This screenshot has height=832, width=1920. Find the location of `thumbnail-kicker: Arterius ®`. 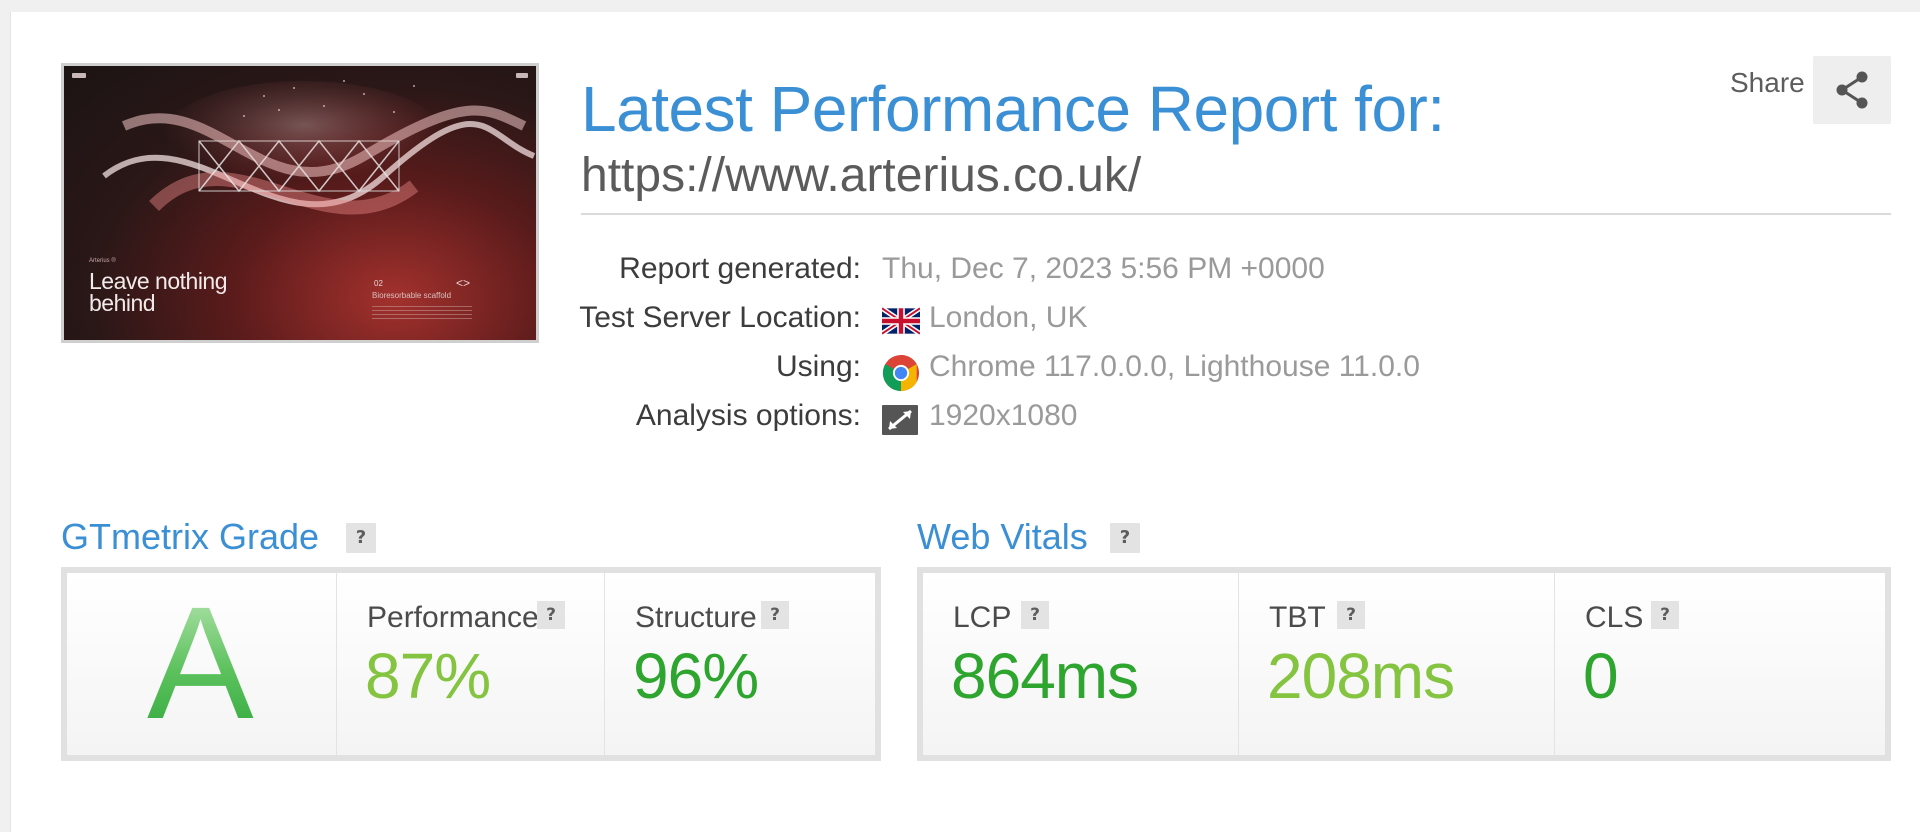

thumbnail-kicker: Arterius ® is located at coordinates (102, 261).